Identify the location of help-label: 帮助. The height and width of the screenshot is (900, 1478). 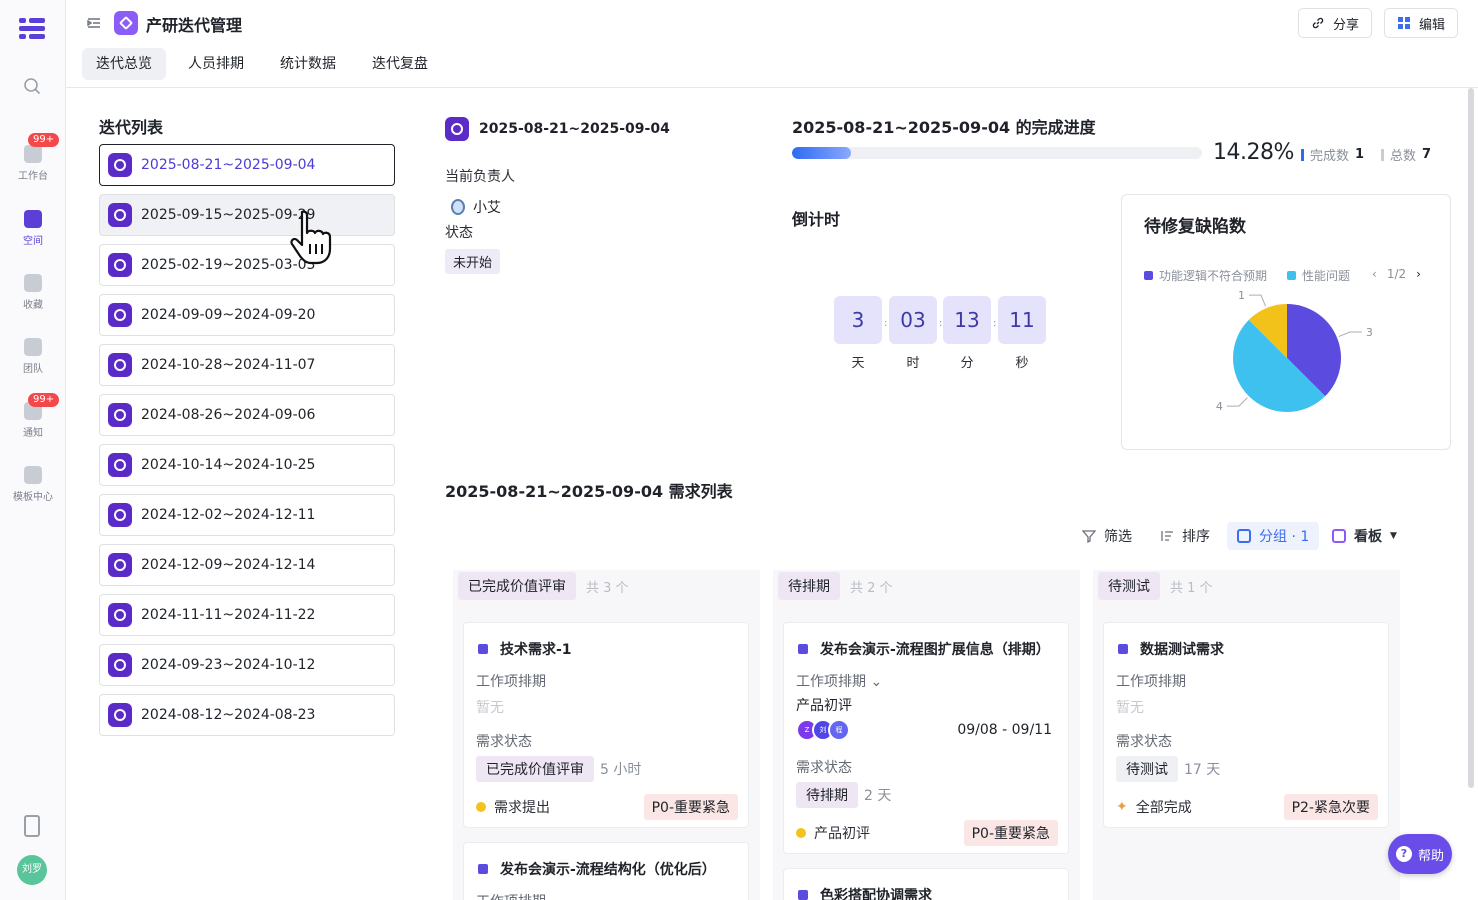
(1430, 856).